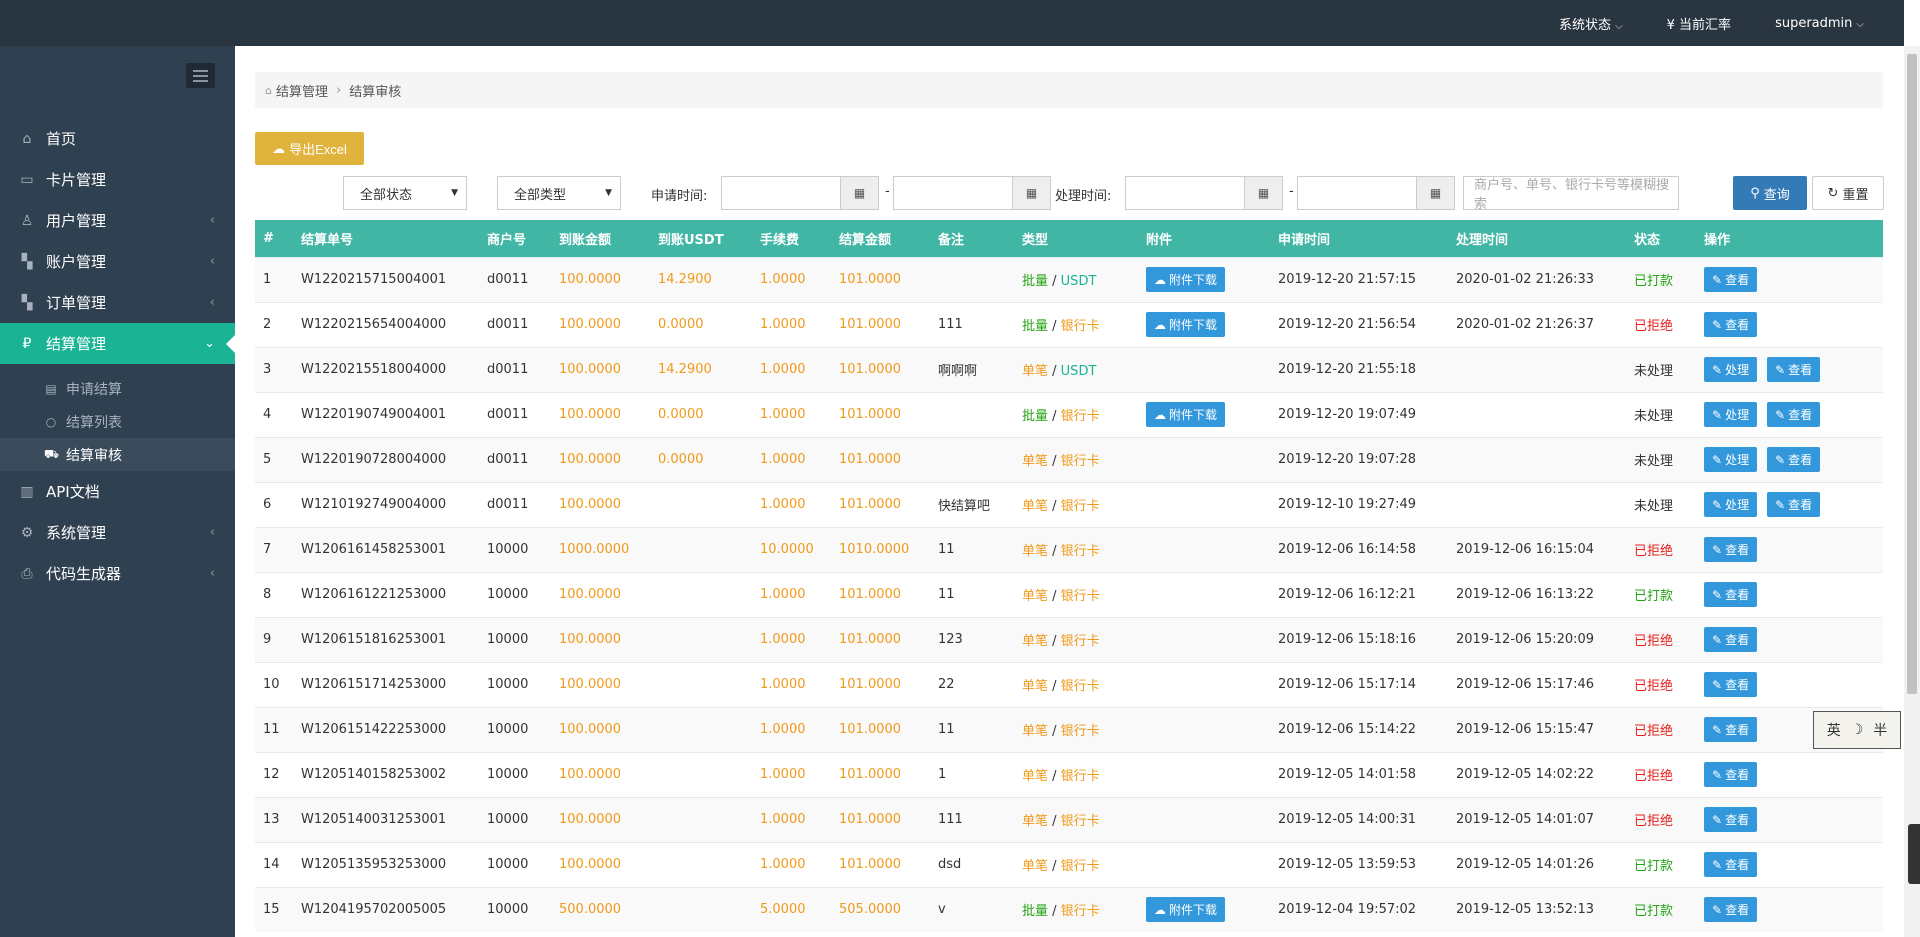 This screenshot has height=937, width=1920. Describe the element at coordinates (1591, 23) in the screenshot. I see `system-status-menu: 系统状态 ⌵` at that location.